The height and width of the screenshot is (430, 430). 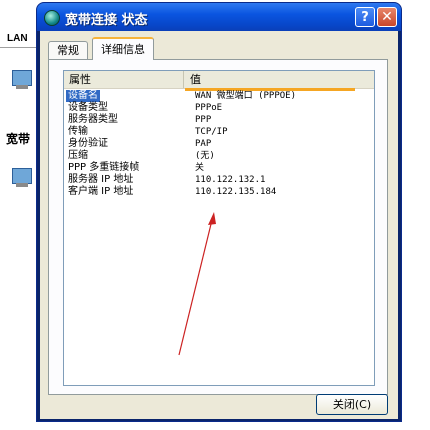 What do you see at coordinates (200, 168) in the screenshot?
I see `property-value: 关` at bounding box center [200, 168].